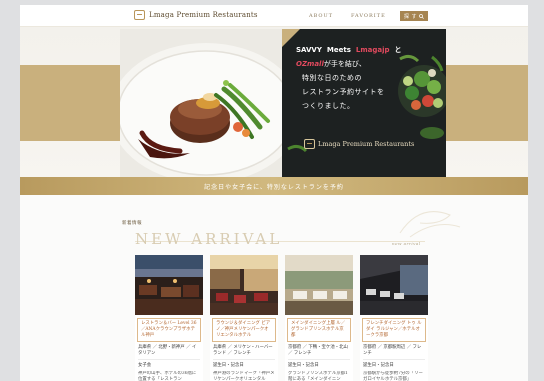 The image size is (544, 381). What do you see at coordinates (319, 330) in the screenshot?
I see `restaurant-name: メインダイニング上層 ル／グランドプリンスホテル京都` at bounding box center [319, 330].